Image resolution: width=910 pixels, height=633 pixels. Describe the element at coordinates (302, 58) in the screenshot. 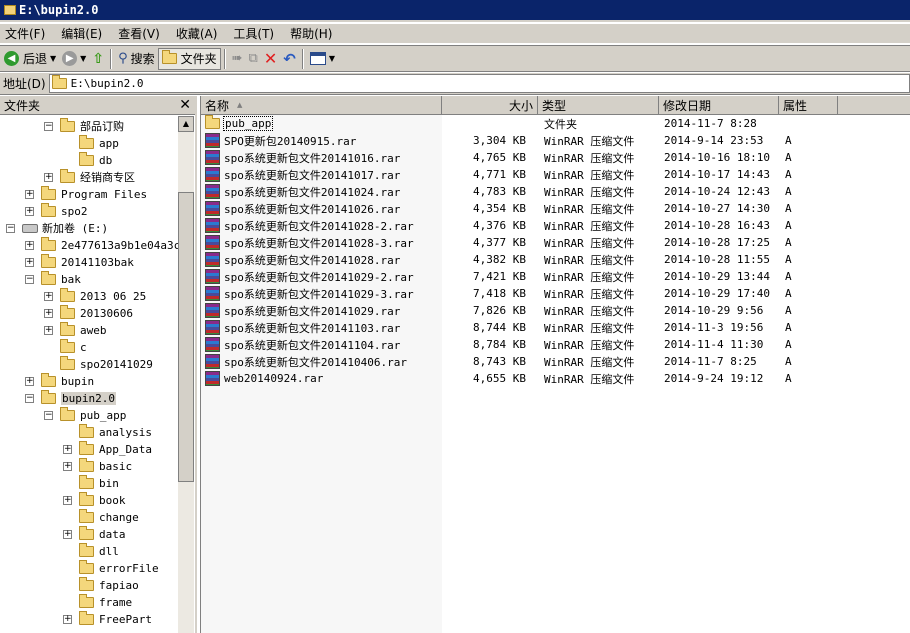

I see `toolbar-separator` at that location.